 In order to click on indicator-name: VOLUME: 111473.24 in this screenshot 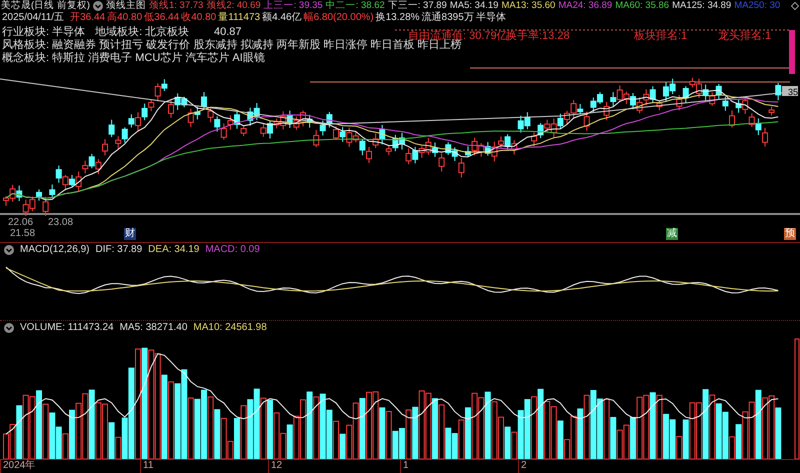, I will do `click(67, 328)`.